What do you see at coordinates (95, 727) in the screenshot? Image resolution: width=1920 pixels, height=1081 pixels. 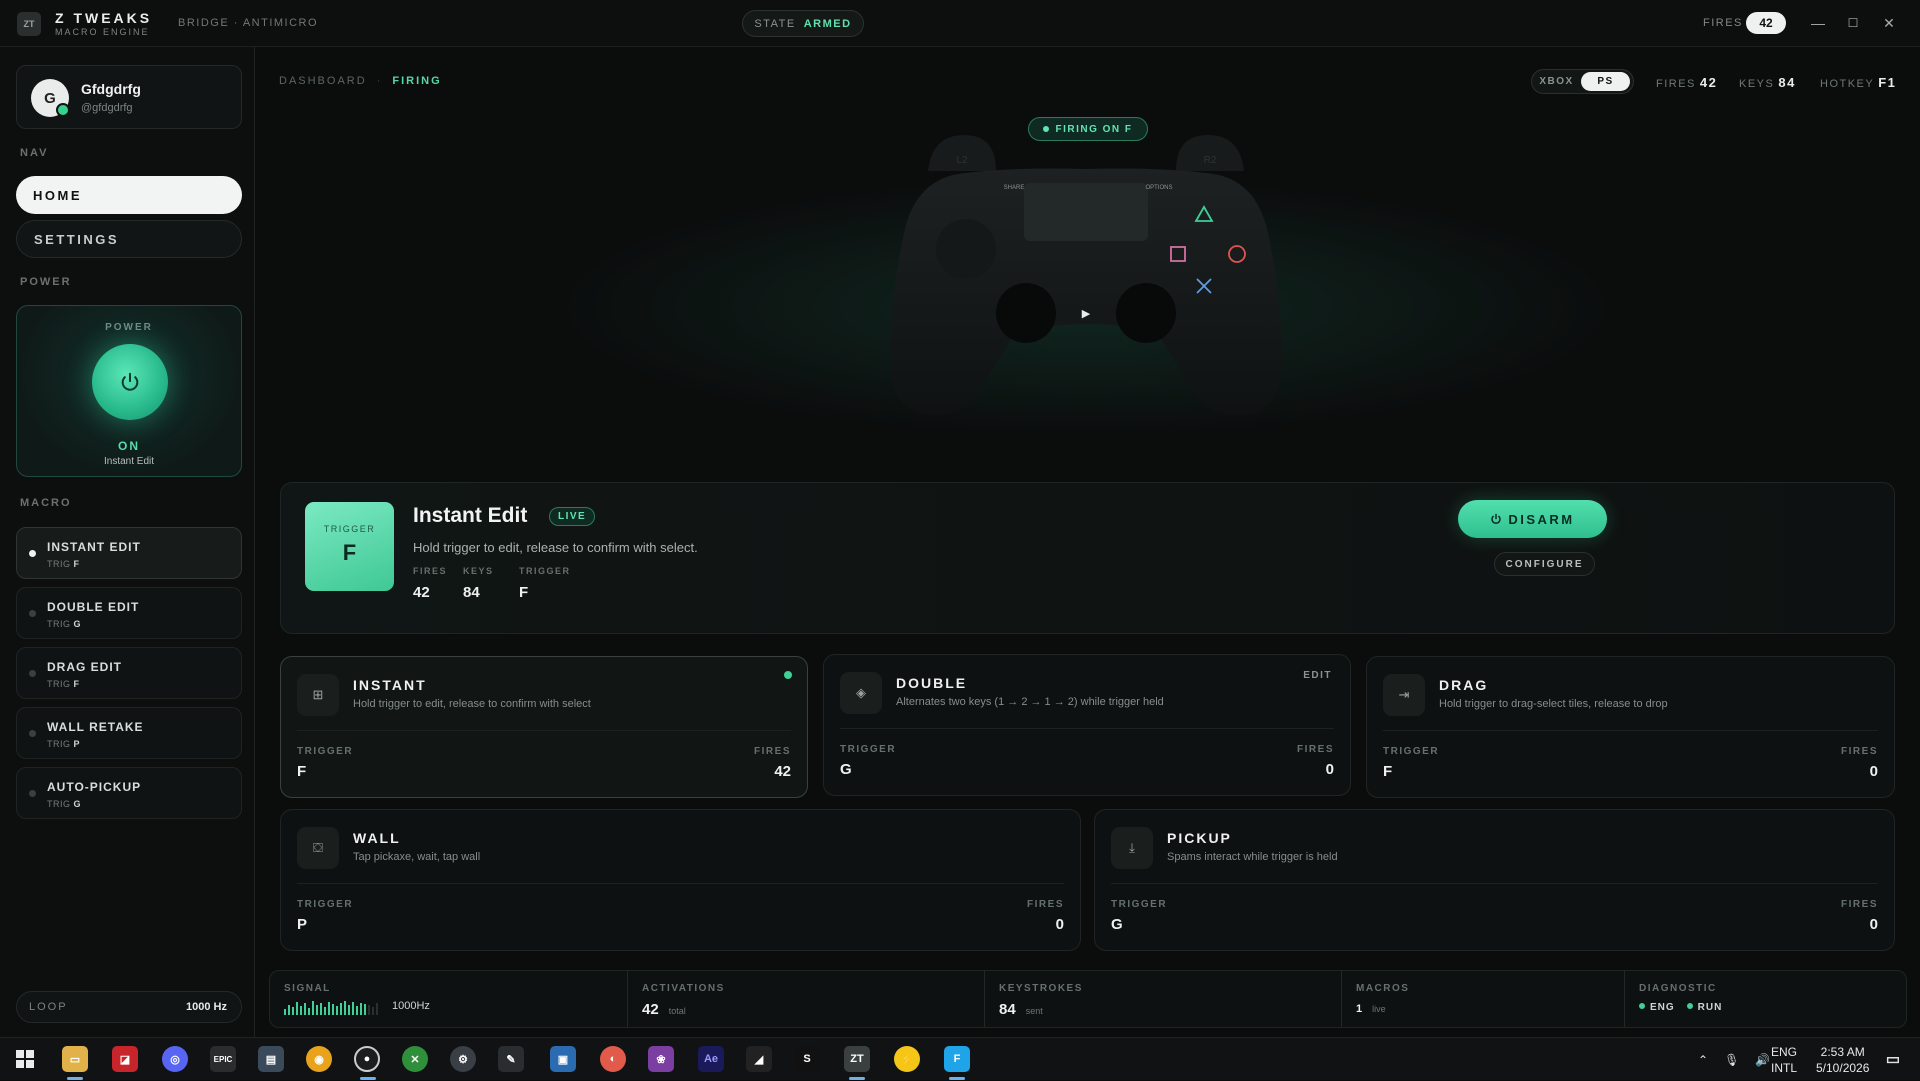 I see `macro-name: WALL RETAKE` at bounding box center [95, 727].